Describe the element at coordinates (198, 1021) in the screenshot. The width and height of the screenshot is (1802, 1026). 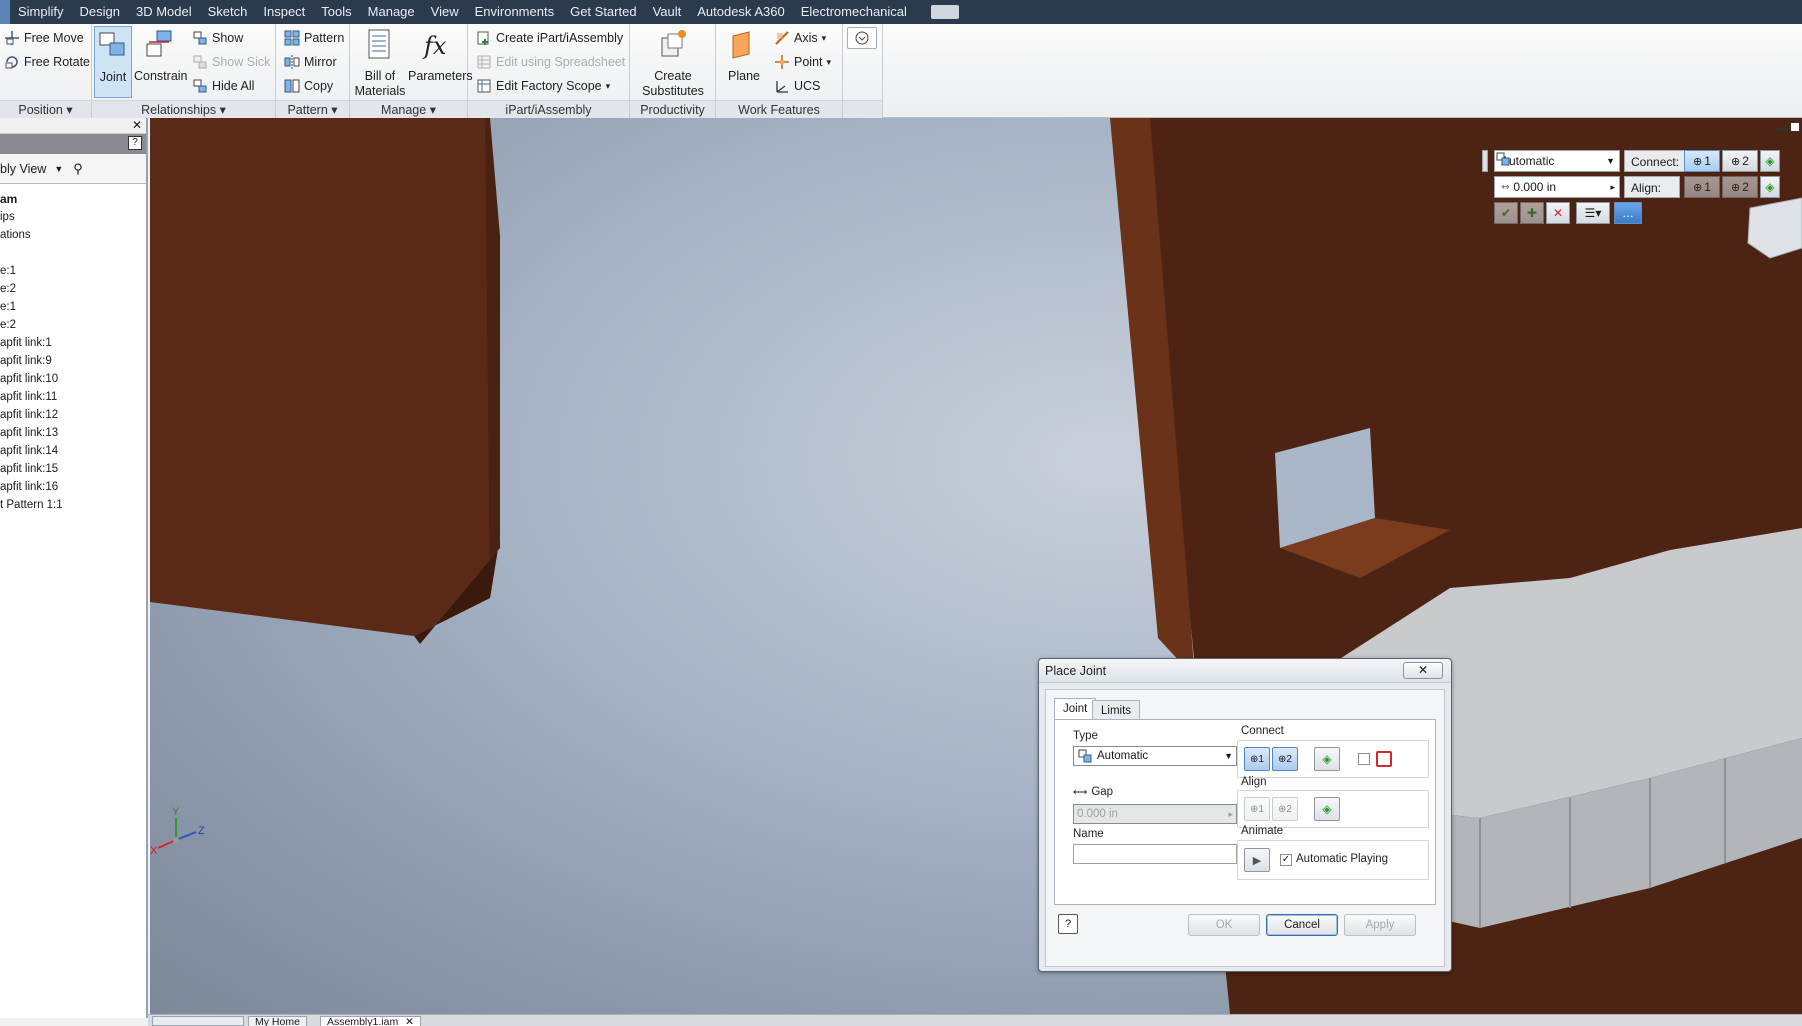
I see `tab-layout-buttons` at that location.